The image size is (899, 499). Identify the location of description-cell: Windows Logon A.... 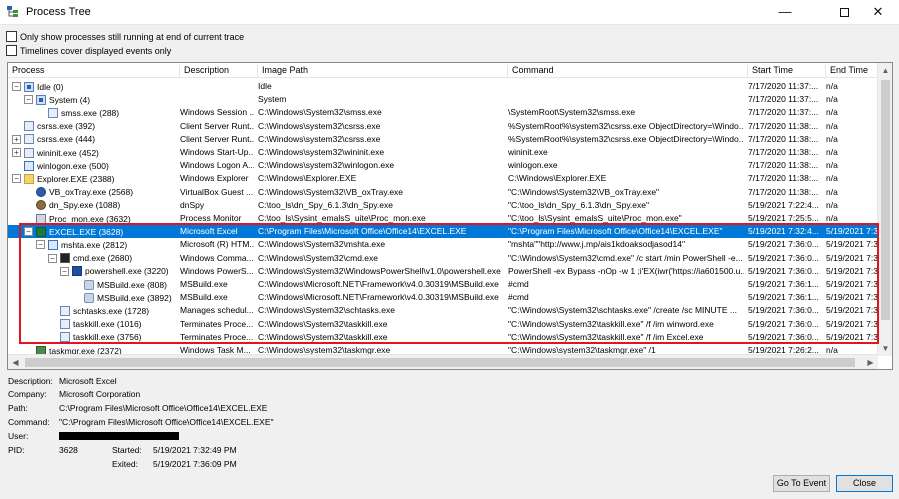
(217, 165).